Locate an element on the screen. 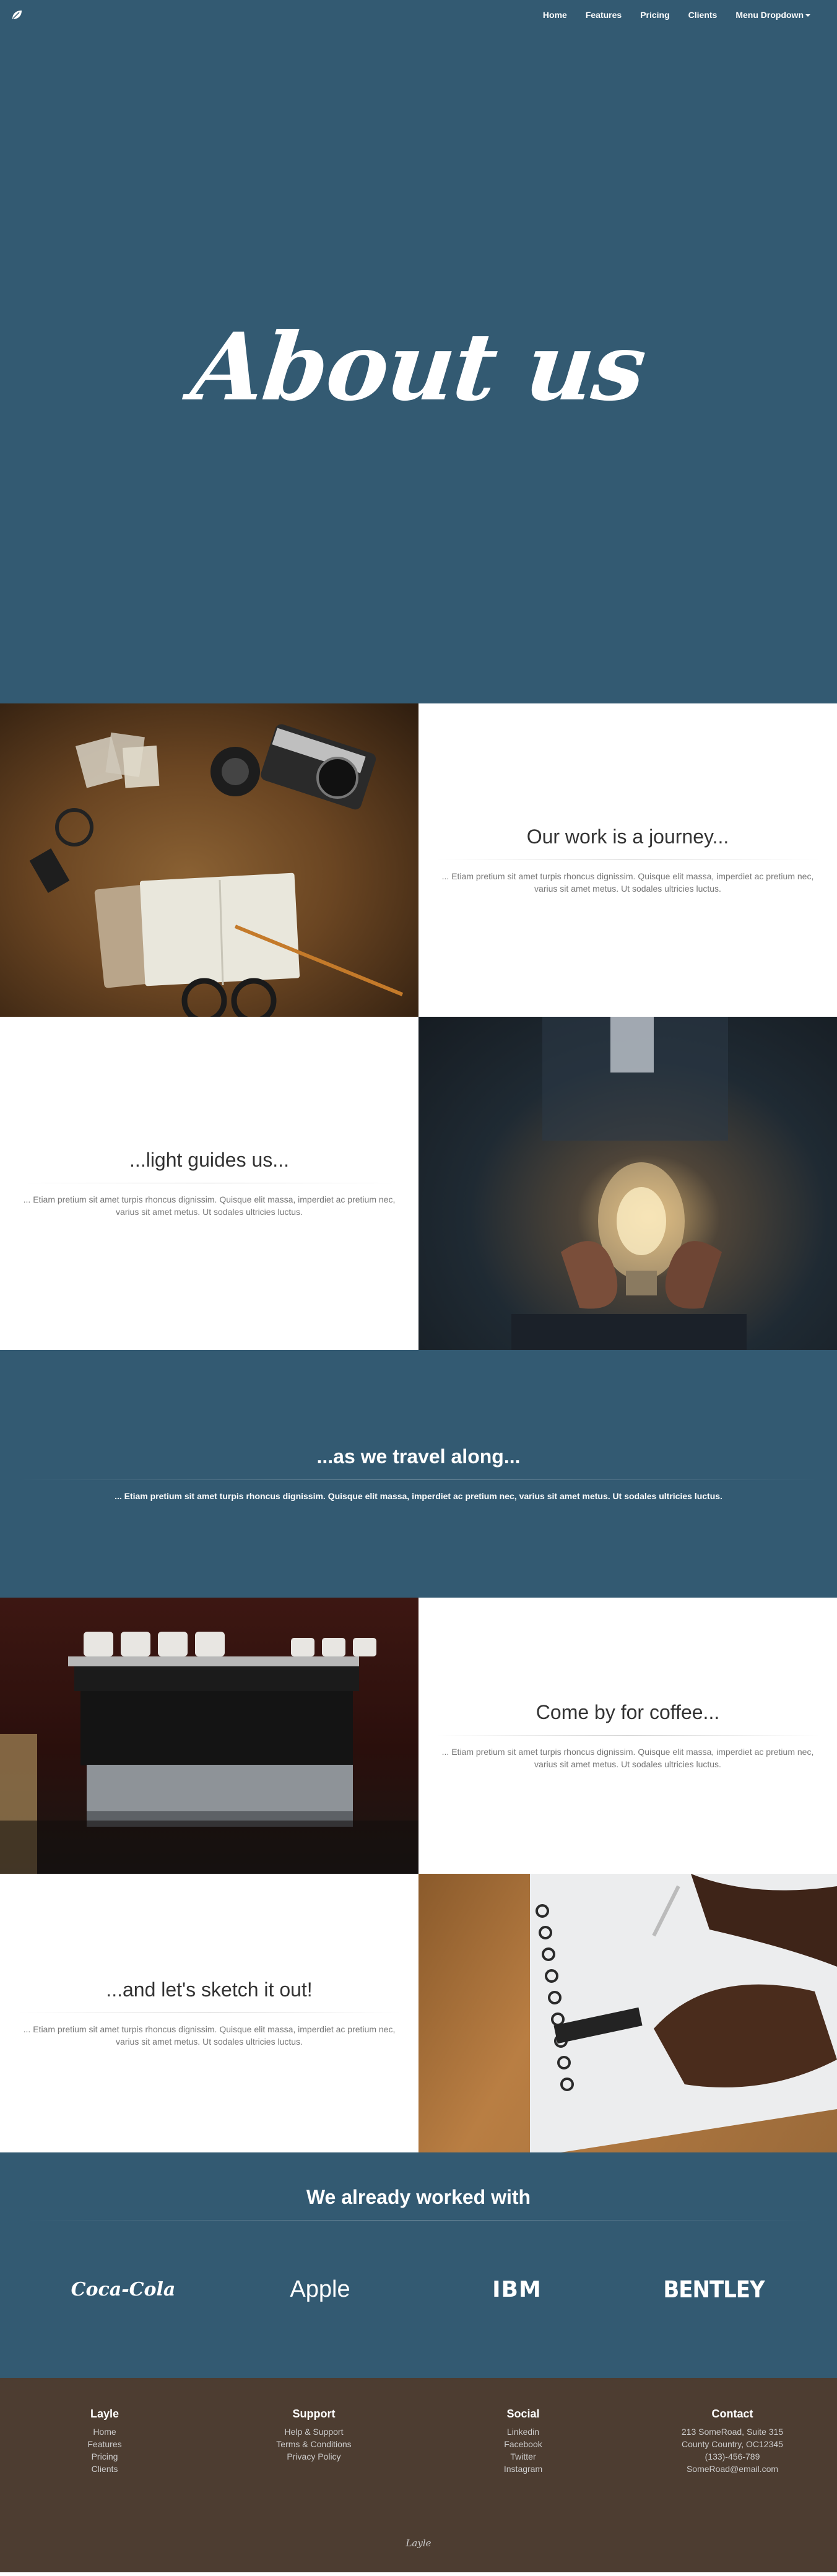 The width and height of the screenshot is (837, 2576). footer-link-privacy: Privacy Policy is located at coordinates (313, 2456).